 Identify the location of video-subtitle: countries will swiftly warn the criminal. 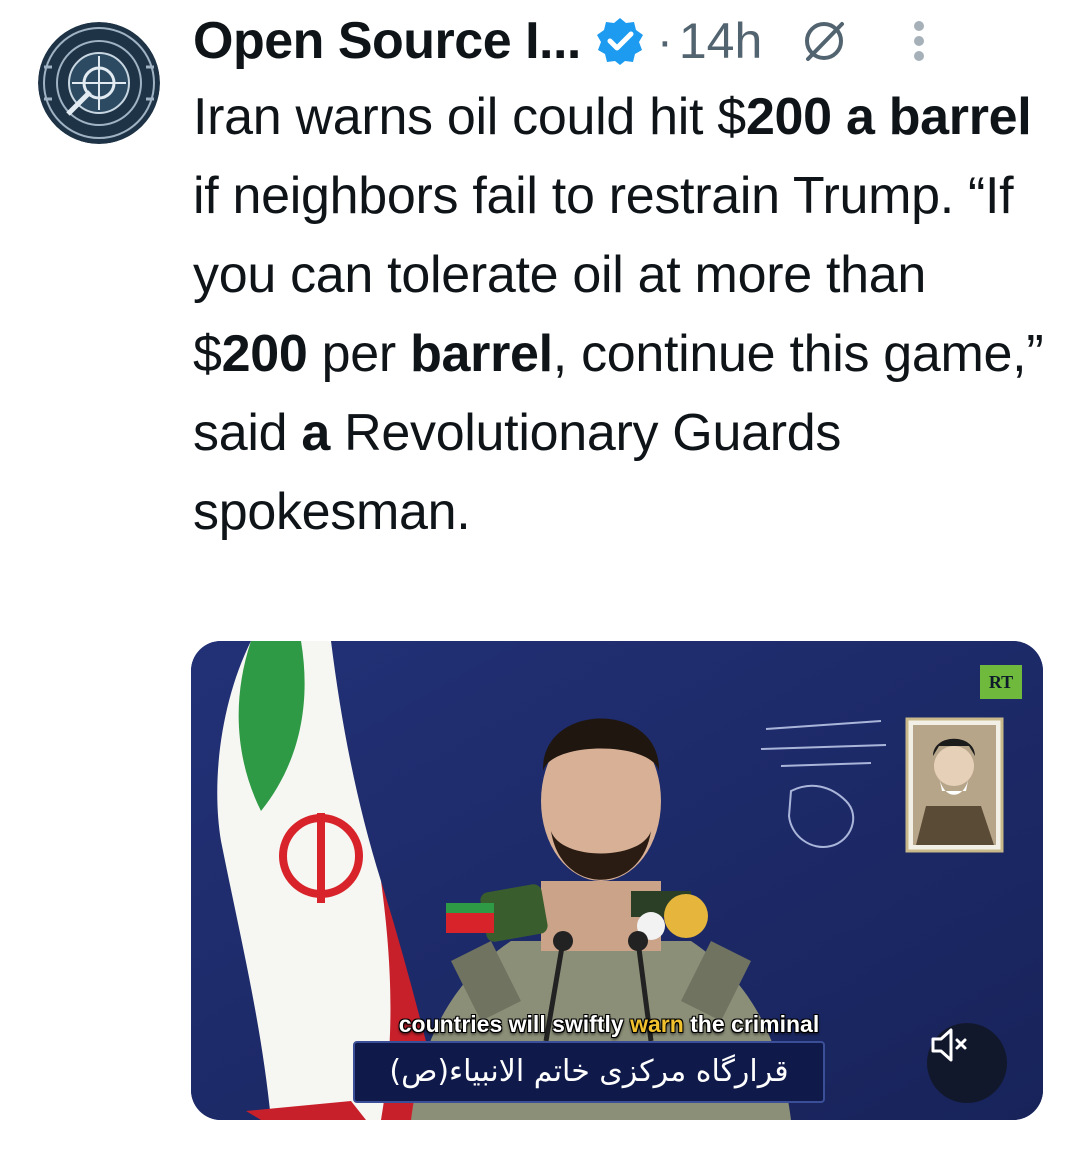
(609, 1024).